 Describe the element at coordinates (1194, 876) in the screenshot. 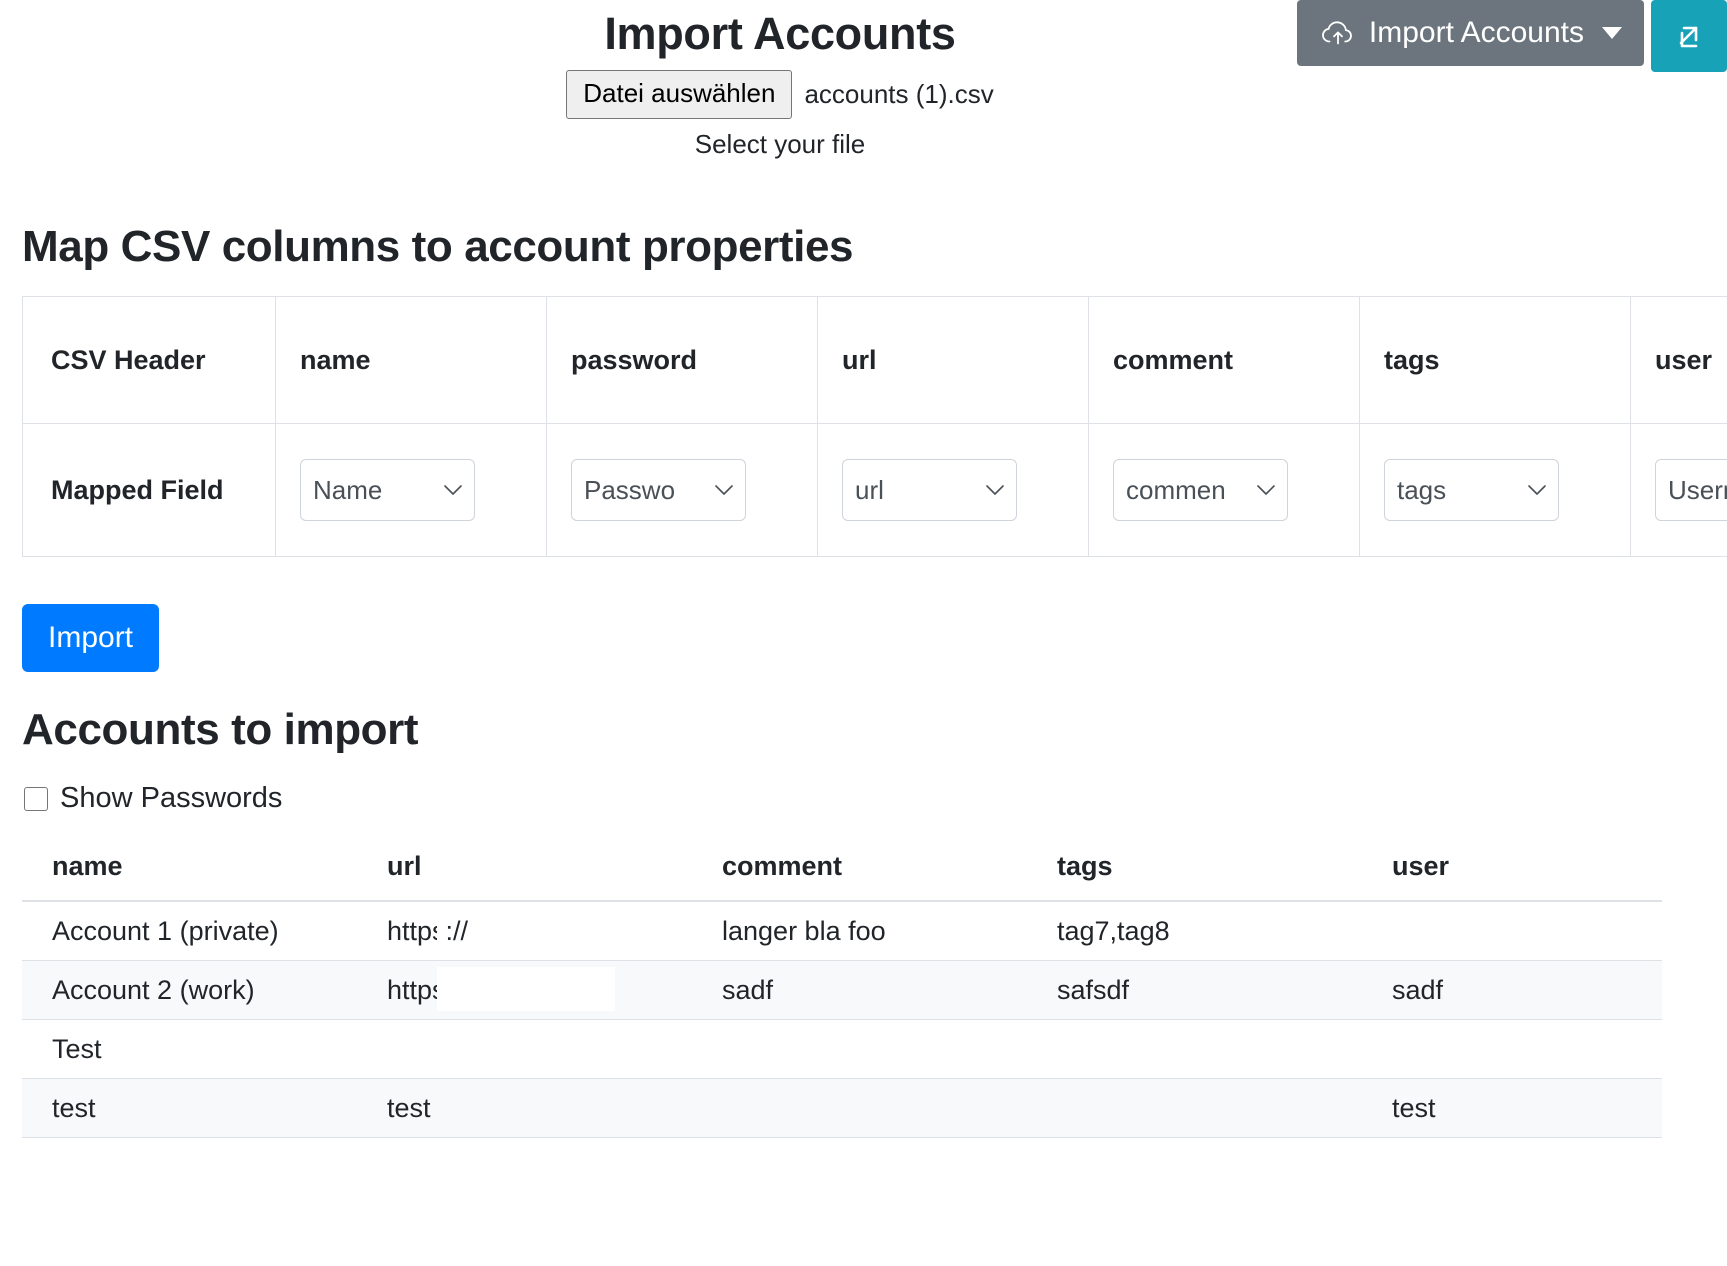

I see `accounts-col-tags: tags` at that location.